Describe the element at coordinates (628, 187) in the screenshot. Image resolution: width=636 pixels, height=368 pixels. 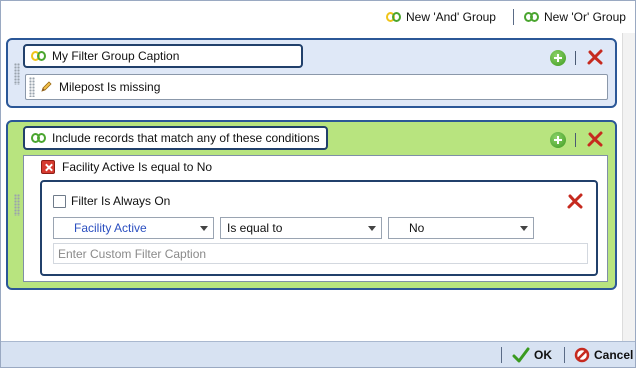
I see `vertical-scrollbar` at that location.